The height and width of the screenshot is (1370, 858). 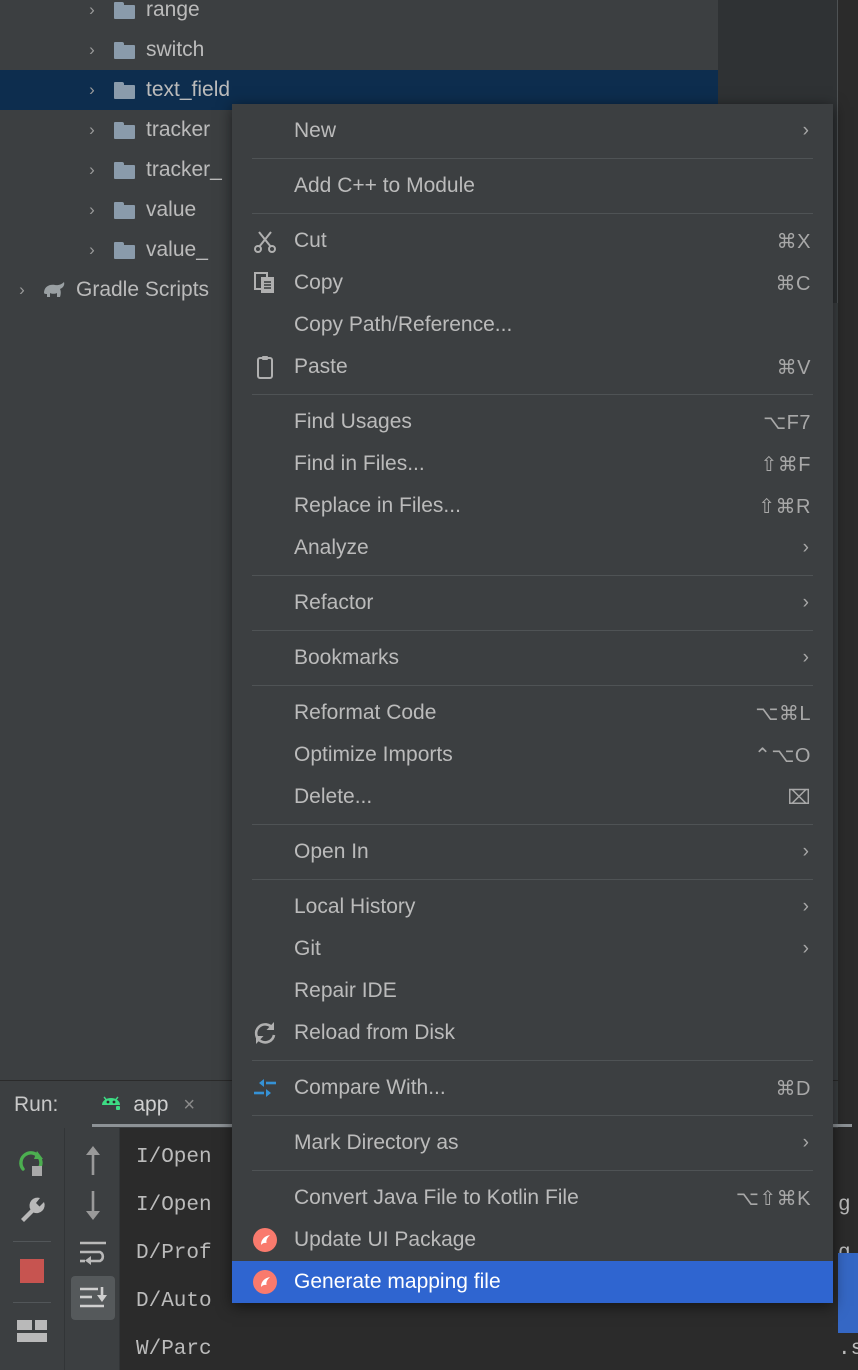 I want to click on menu-item-label: Convert Java File to Kotlin File, so click(x=436, y=1197).